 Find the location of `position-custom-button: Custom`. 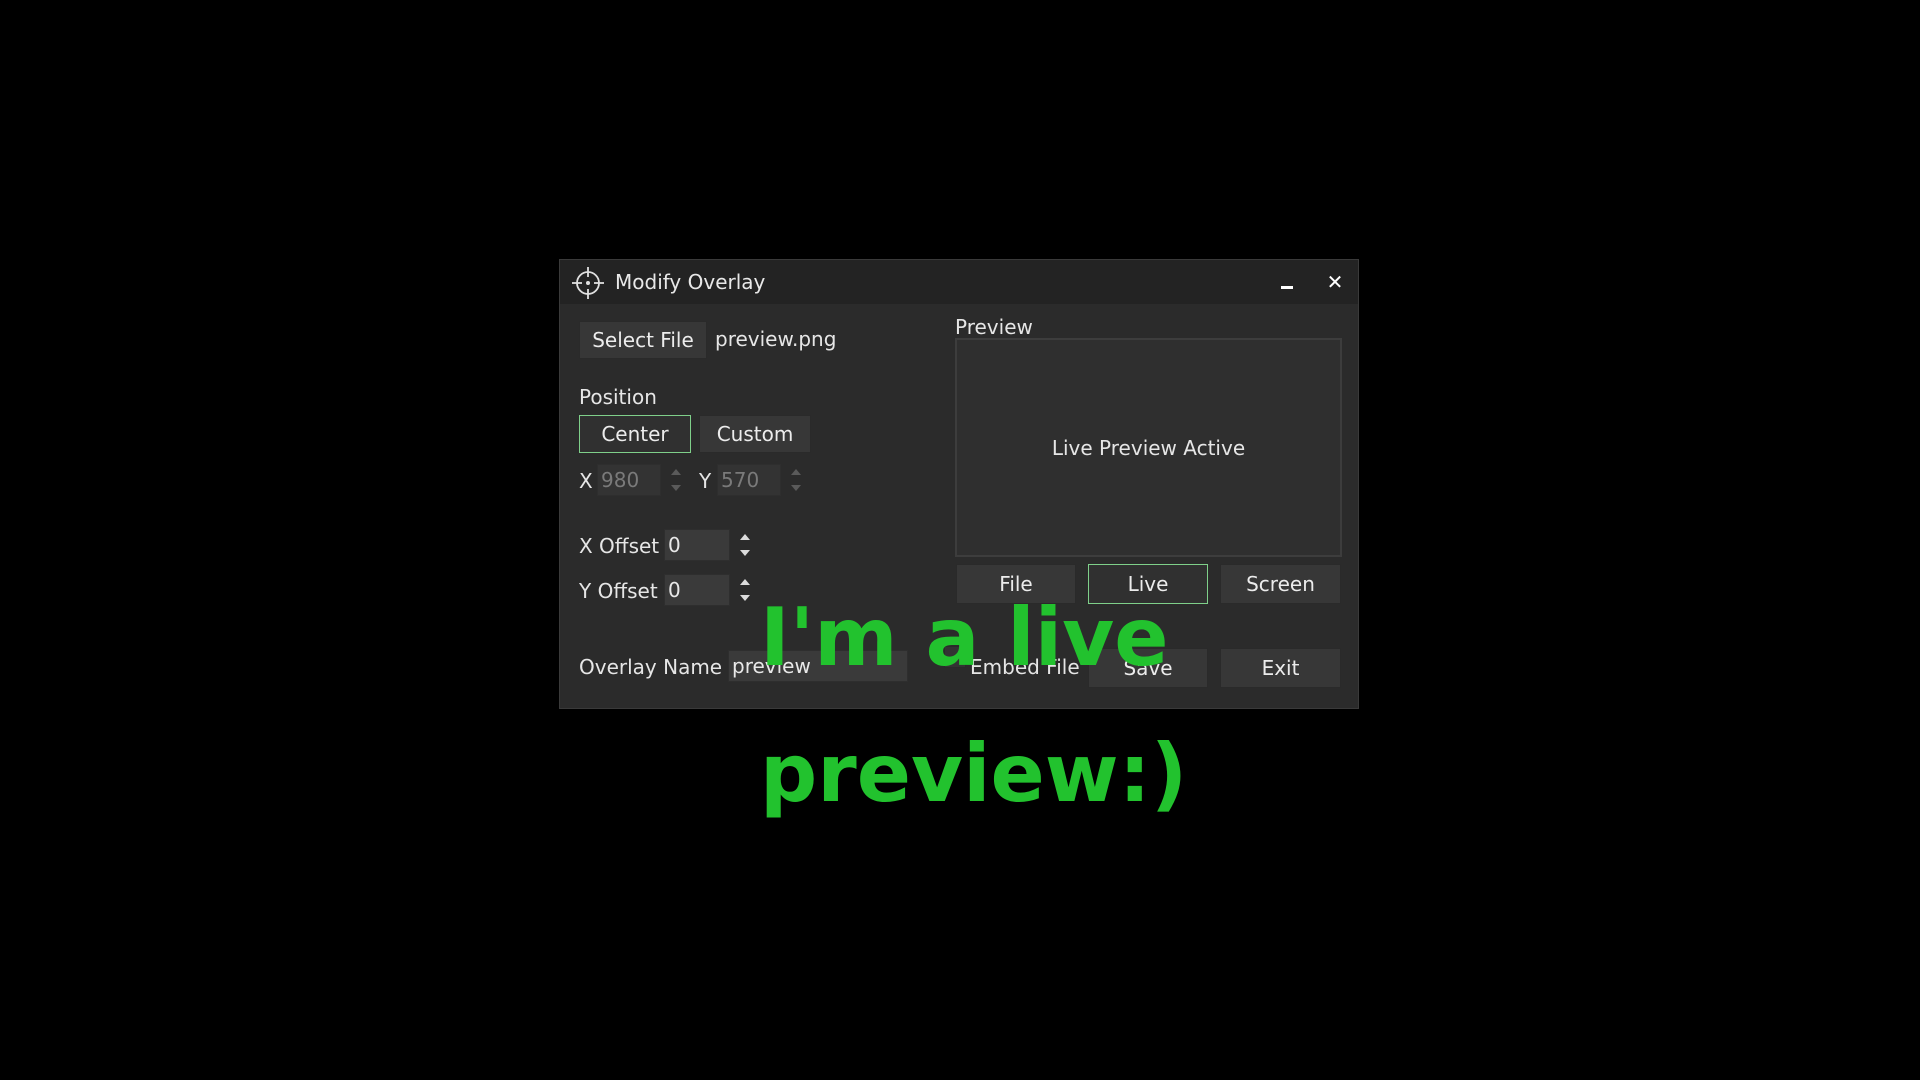

position-custom-button: Custom is located at coordinates (755, 434).